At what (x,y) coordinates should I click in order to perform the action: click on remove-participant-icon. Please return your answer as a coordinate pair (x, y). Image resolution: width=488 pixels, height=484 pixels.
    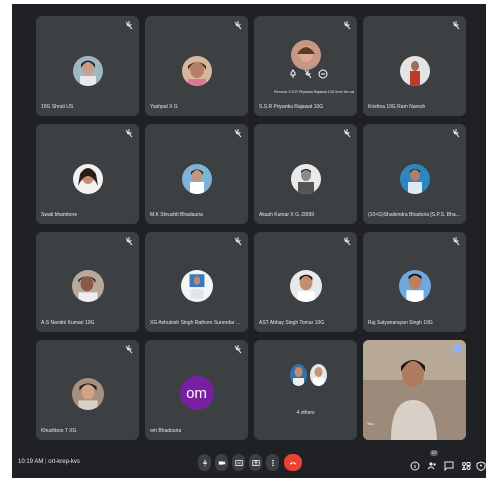
    Looking at the image, I should click on (323, 72).